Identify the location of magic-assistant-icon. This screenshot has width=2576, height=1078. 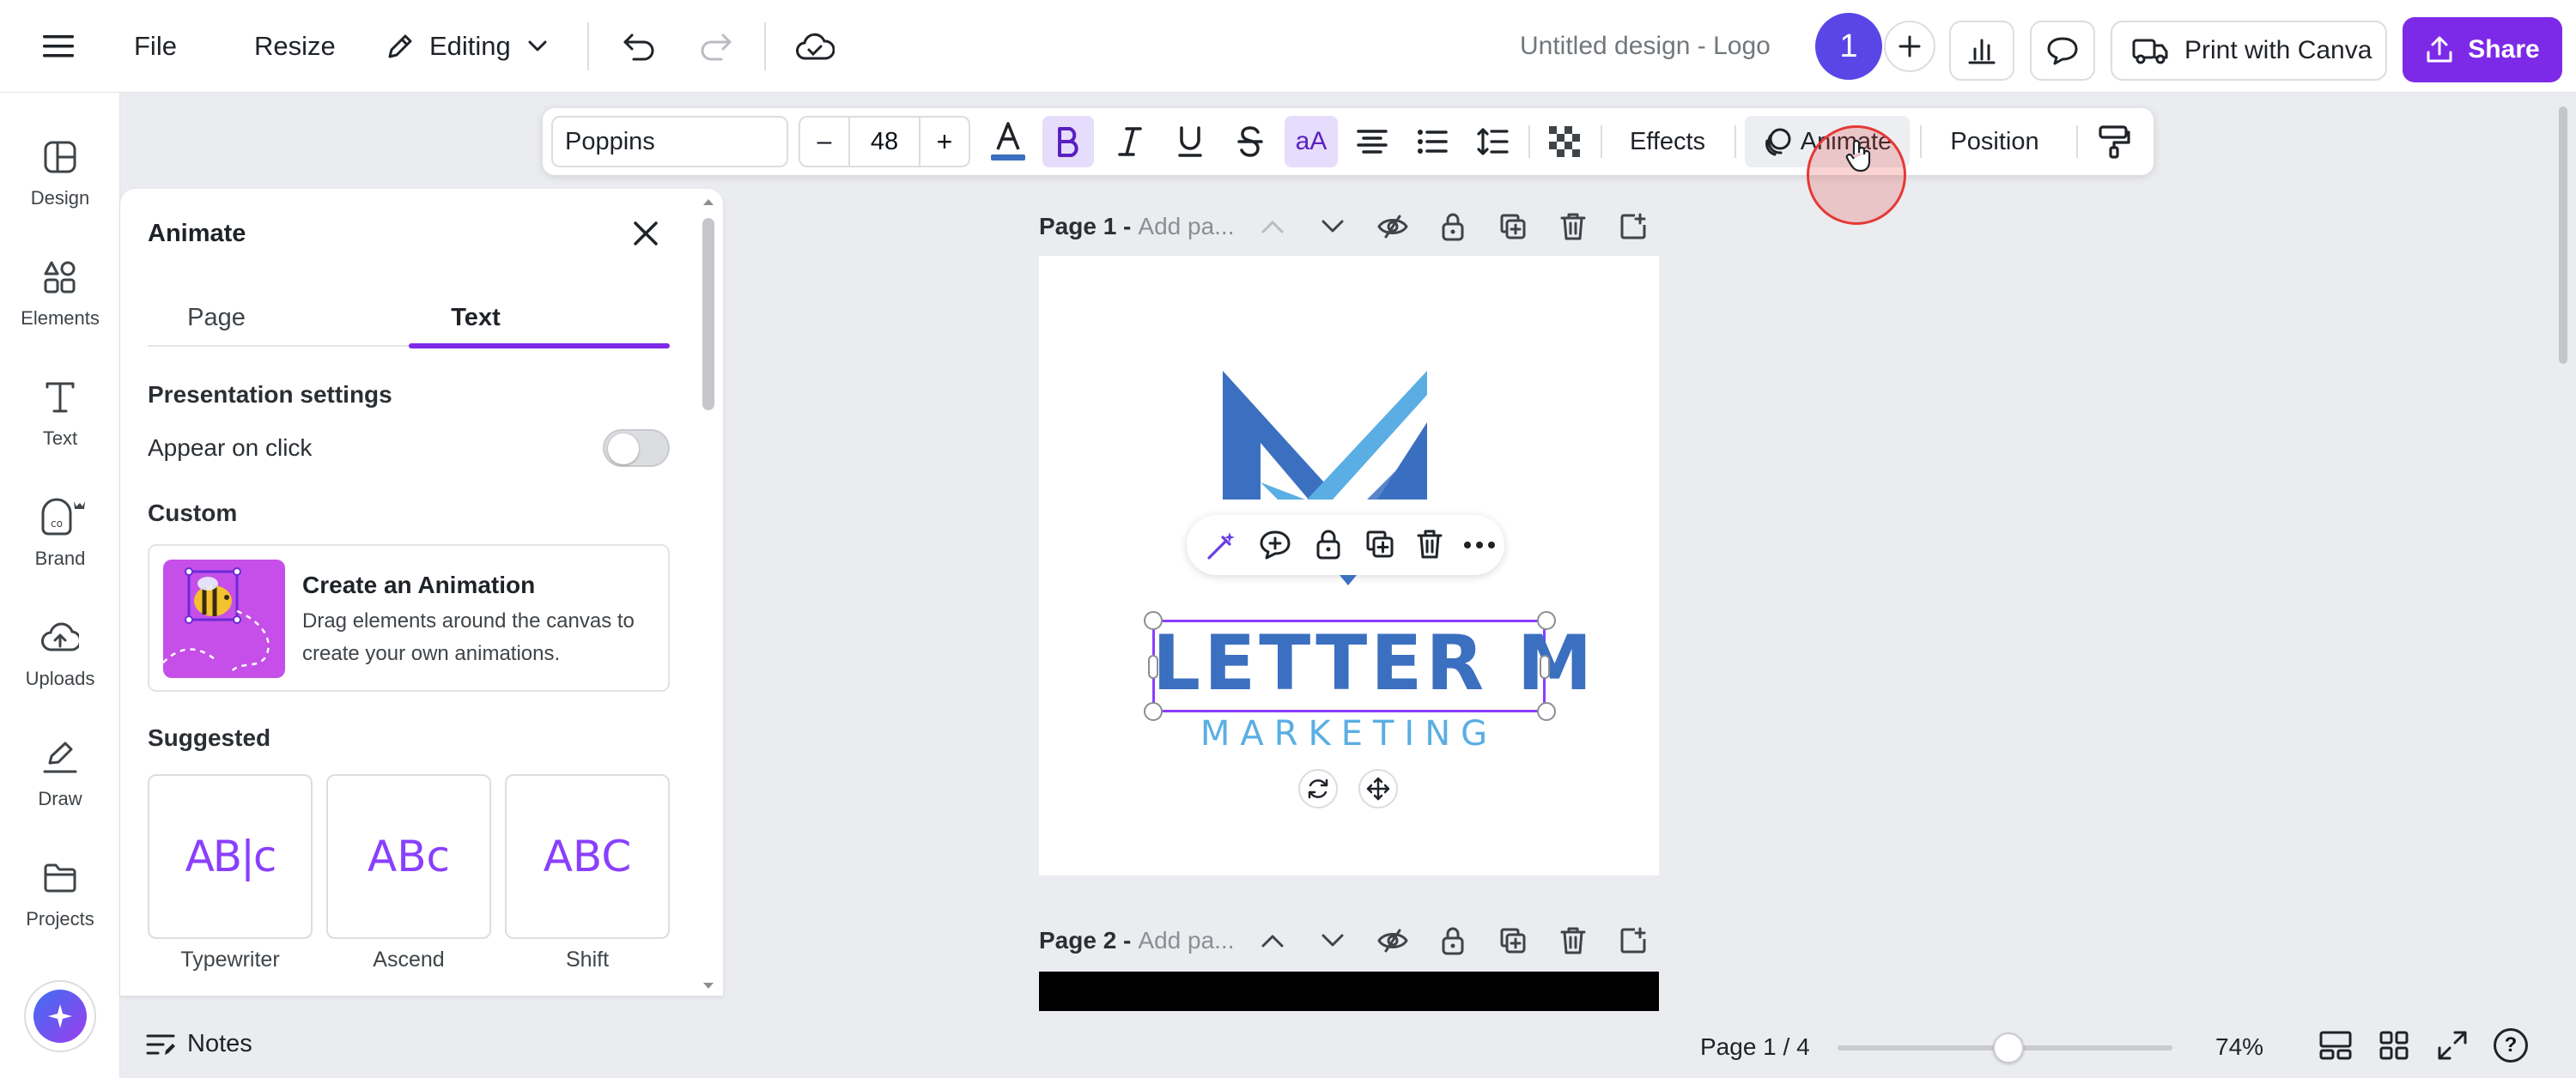
(60, 1016).